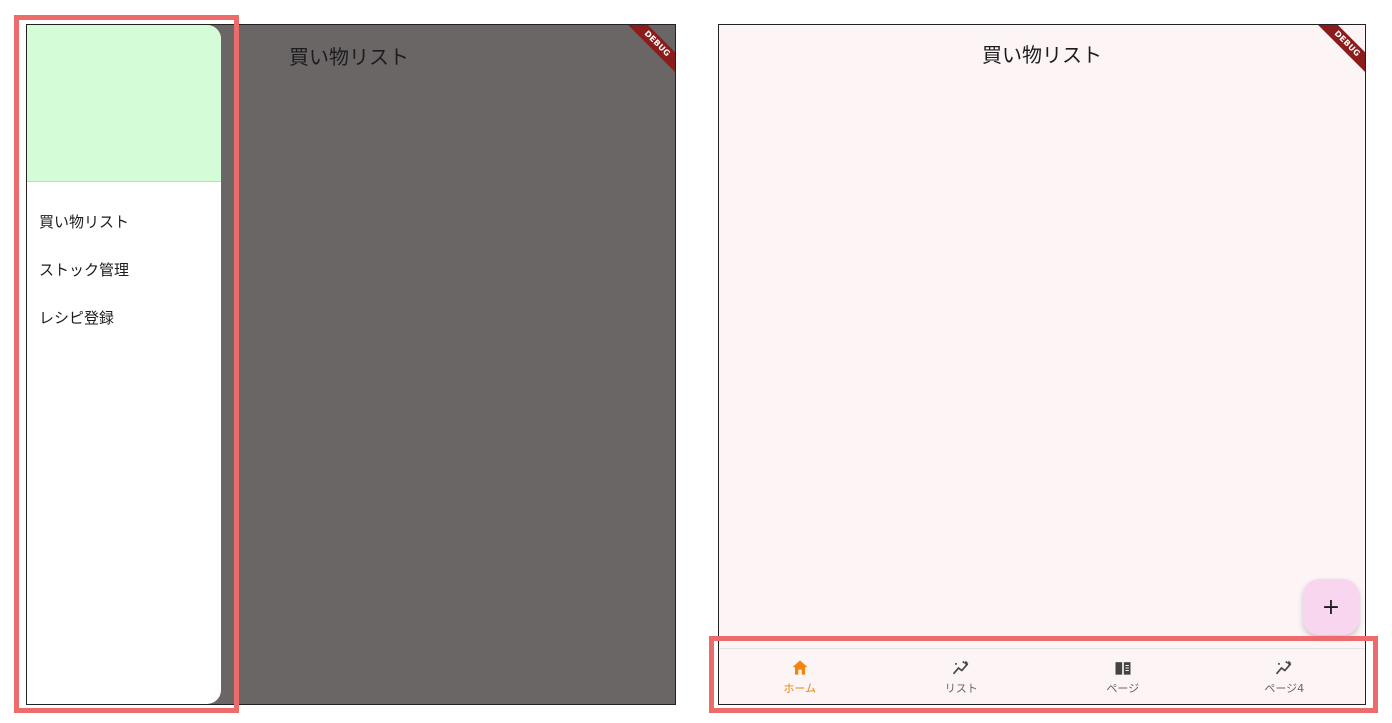 The width and height of the screenshot is (1392, 723). Describe the element at coordinates (961, 688) in the screenshot. I see `nav-label-list: リスト` at that location.